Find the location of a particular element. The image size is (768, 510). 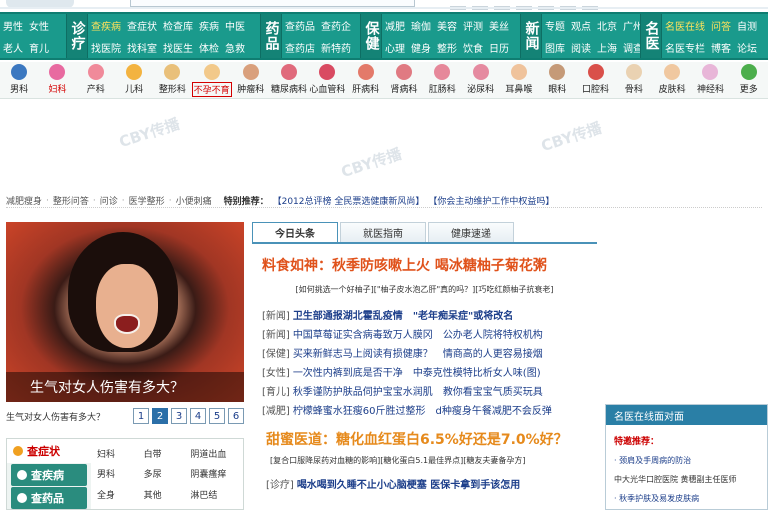

department-link: 皮肤科 is located at coordinates (672, 80).